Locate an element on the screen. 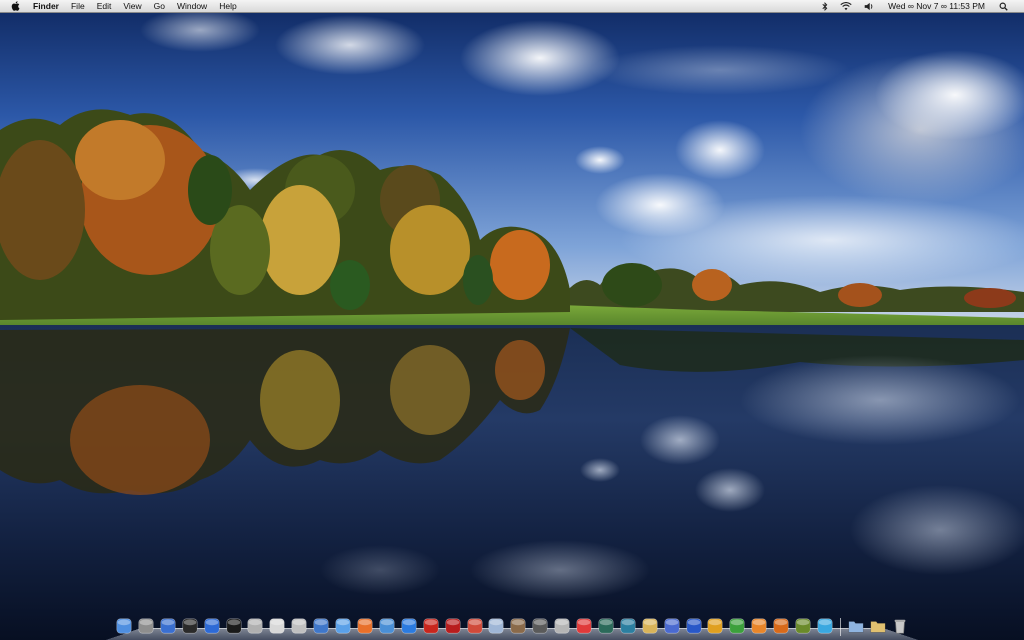 This screenshot has width=1024, height=640. firefox-icon is located at coordinates (365, 626).